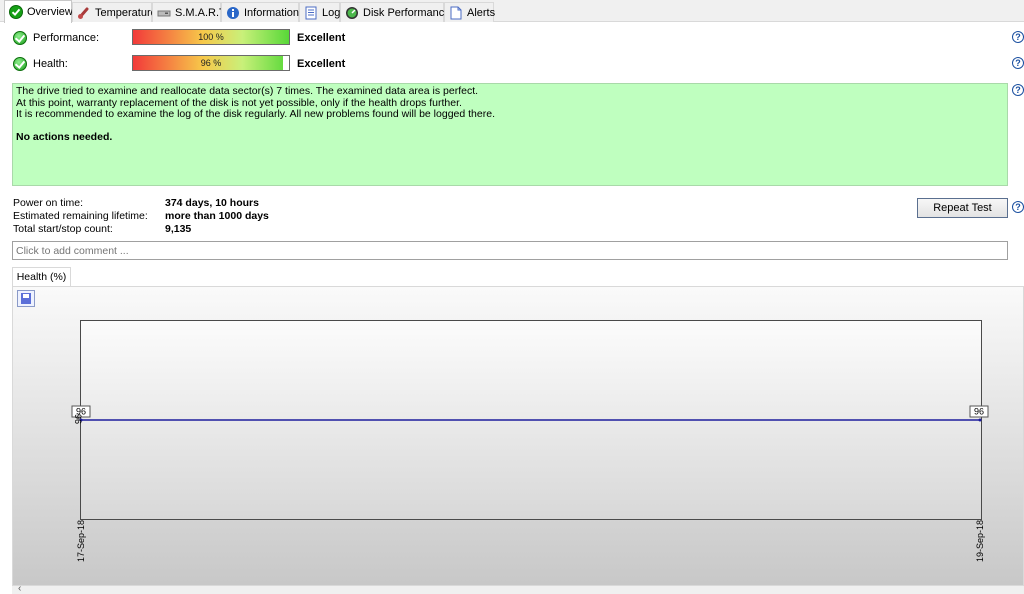 The width and height of the screenshot is (1024, 594). Describe the element at coordinates (84, 13) in the screenshot. I see `thermometer-icon` at that location.